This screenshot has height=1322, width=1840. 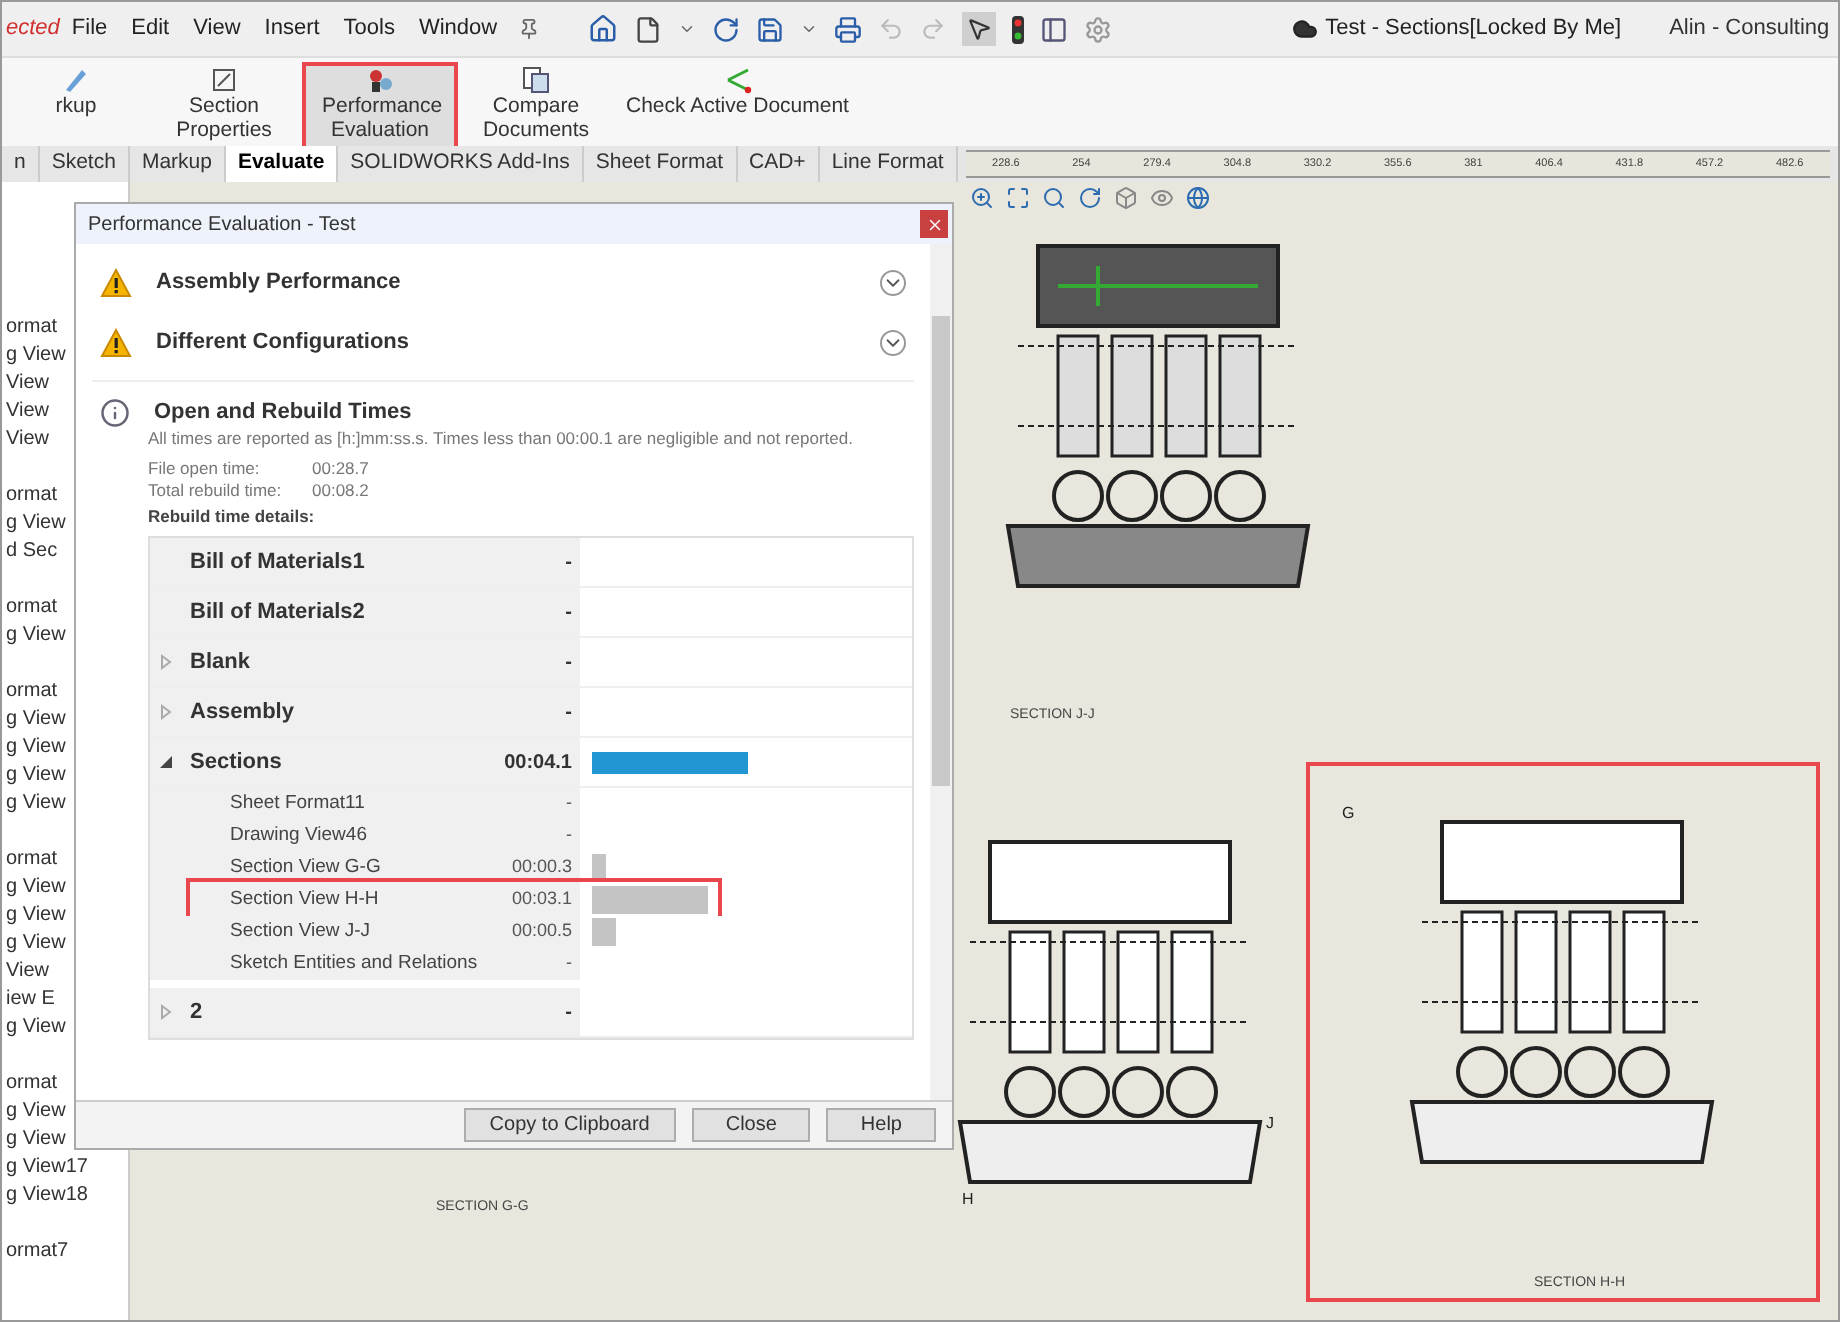 I want to click on ribbon-button: Performance Evaluation, so click(x=380, y=106).